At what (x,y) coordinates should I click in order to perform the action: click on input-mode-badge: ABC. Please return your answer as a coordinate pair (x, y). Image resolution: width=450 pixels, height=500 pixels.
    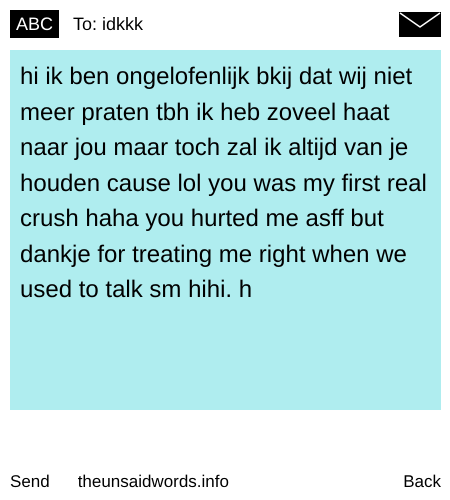
    Looking at the image, I should click on (35, 24).